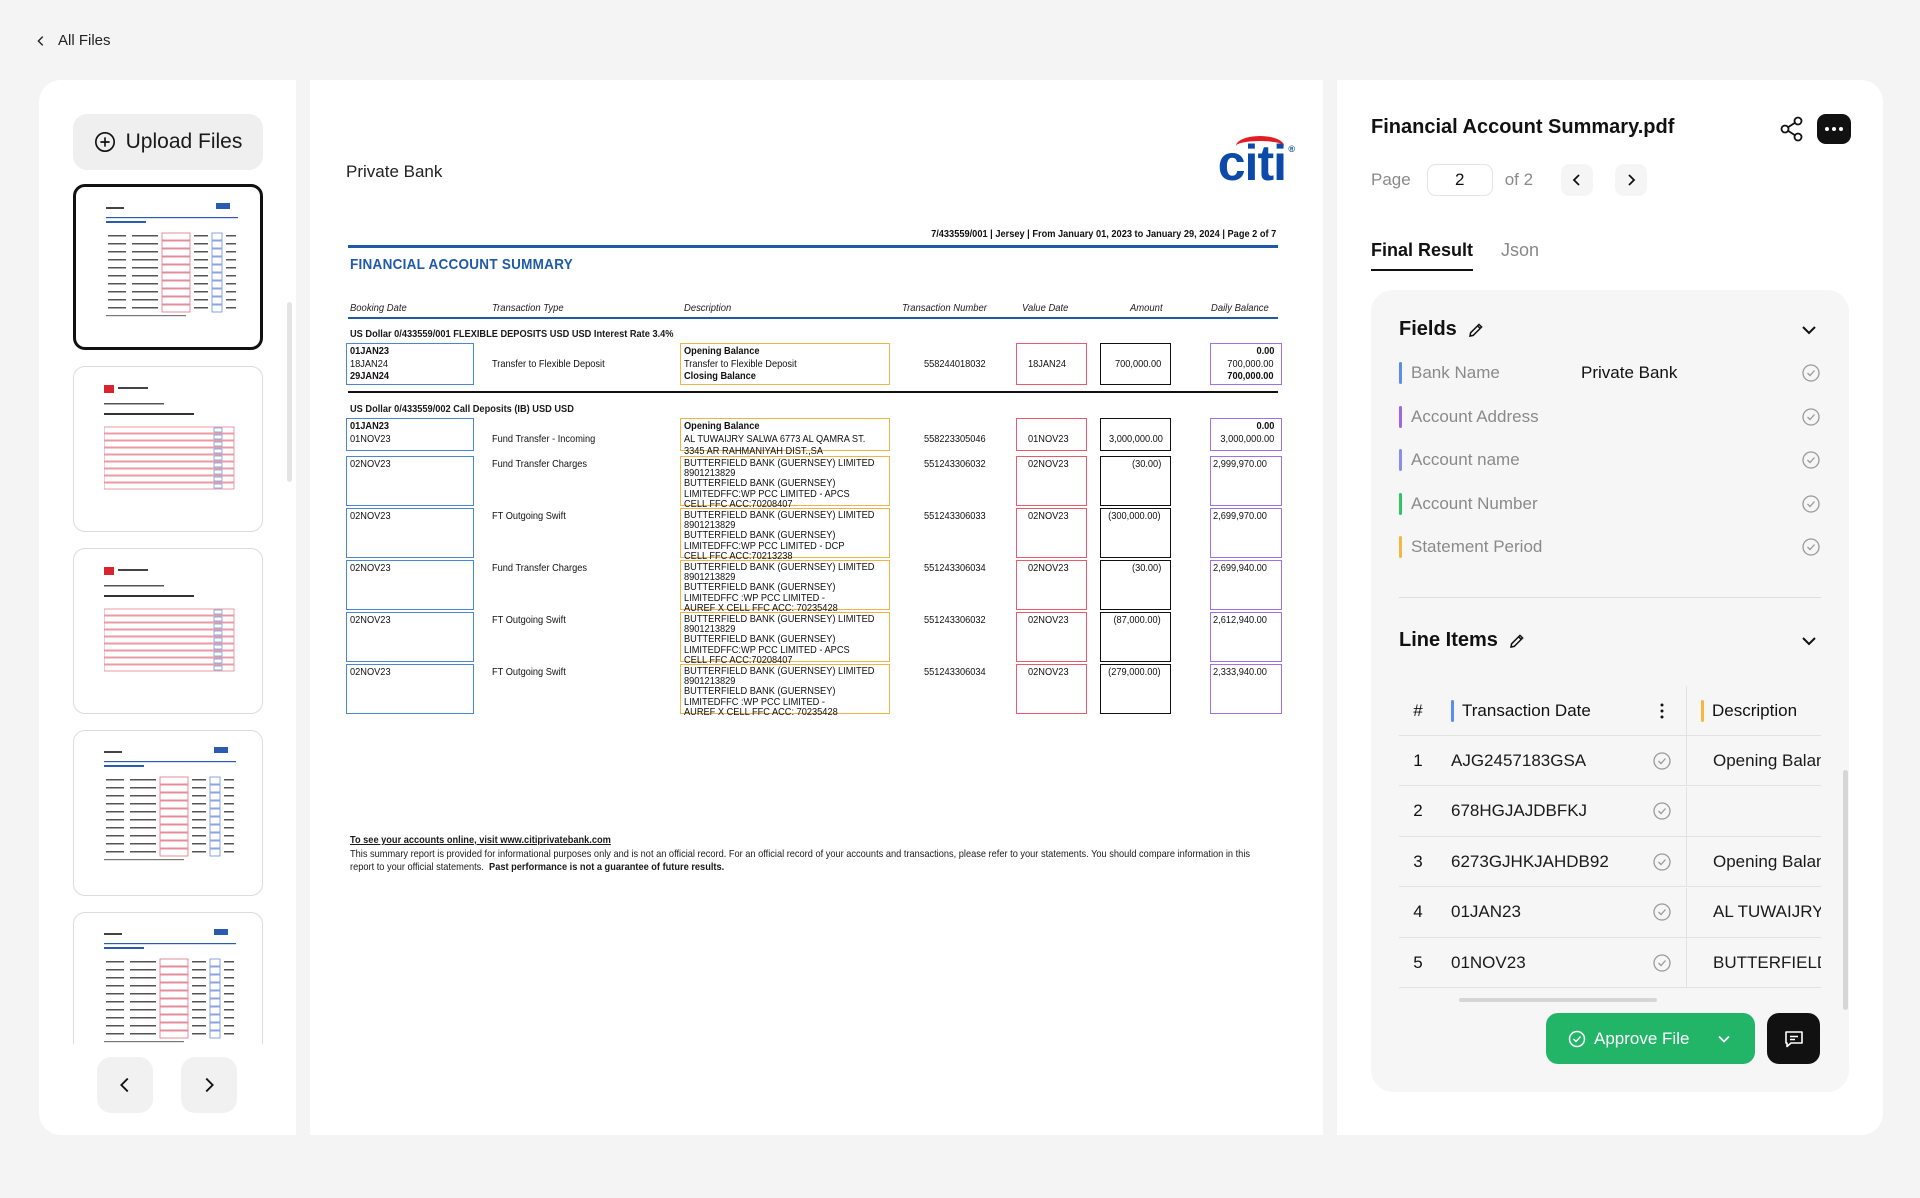  I want to click on amount: 3,000,000.00, so click(1136, 438).